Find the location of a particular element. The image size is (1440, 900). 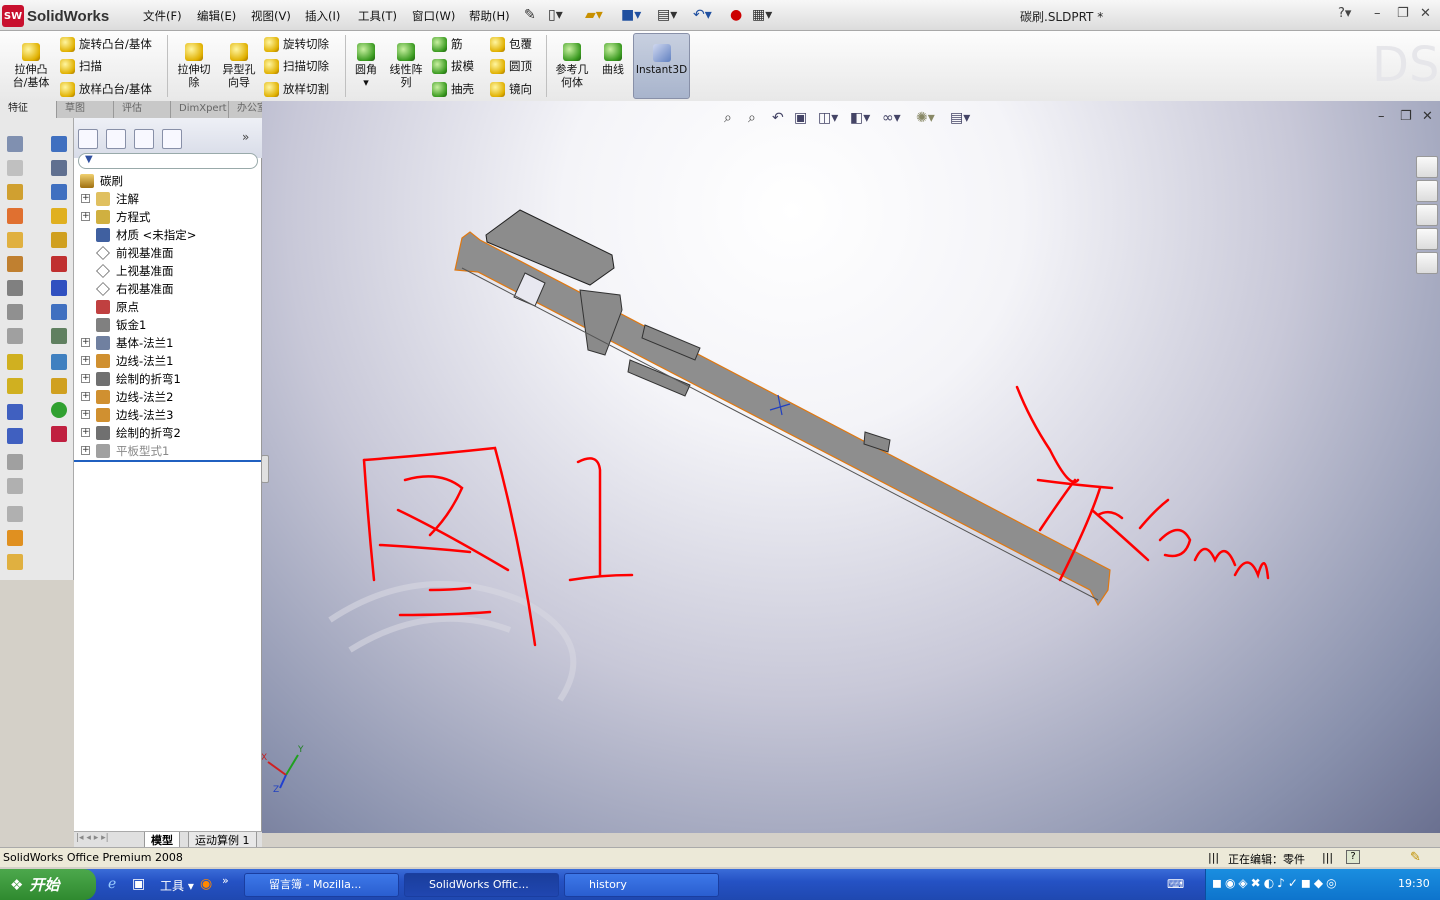

ie-icon: ℯ is located at coordinates (112, 884).